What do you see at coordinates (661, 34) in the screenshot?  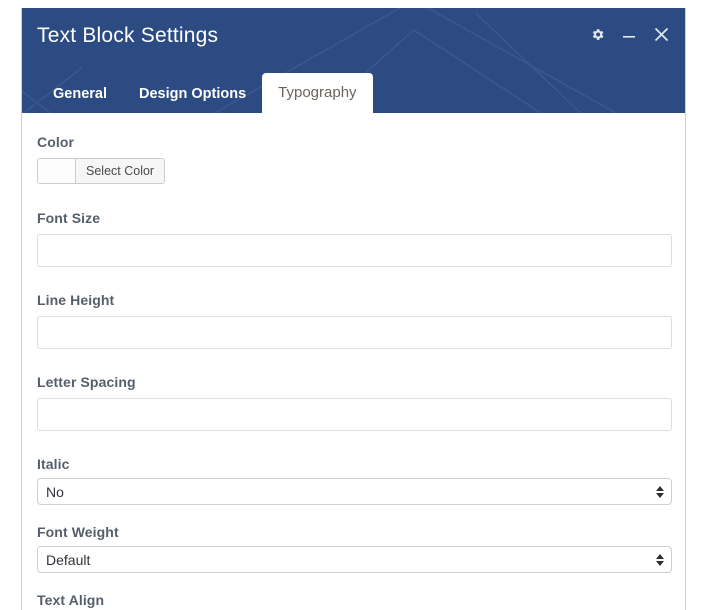 I see `close-icon` at bounding box center [661, 34].